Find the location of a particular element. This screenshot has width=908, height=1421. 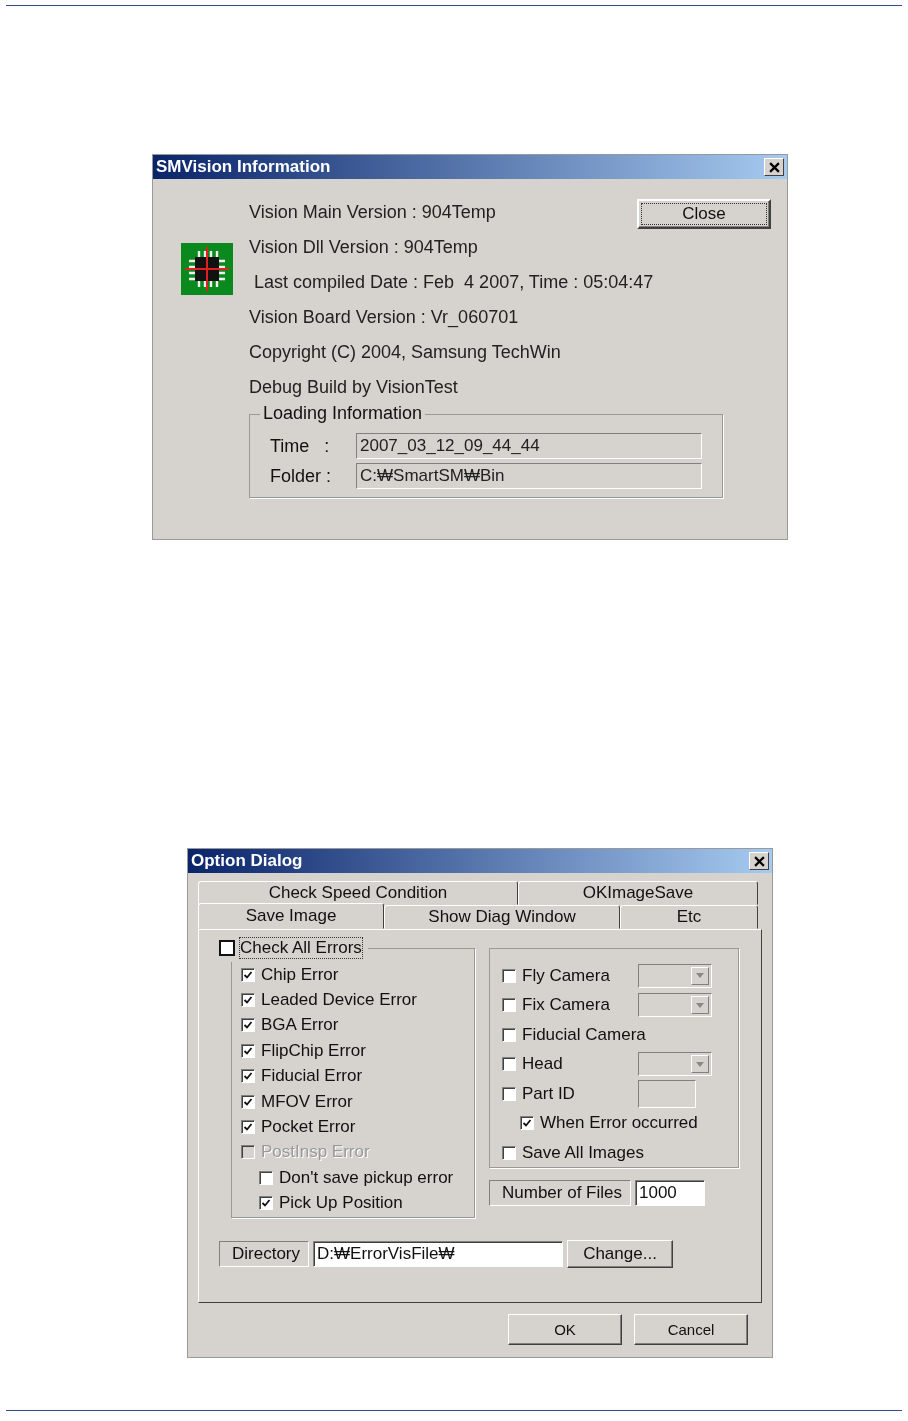

checkbox-label: Don't save pickup error is located at coordinates (366, 1177).